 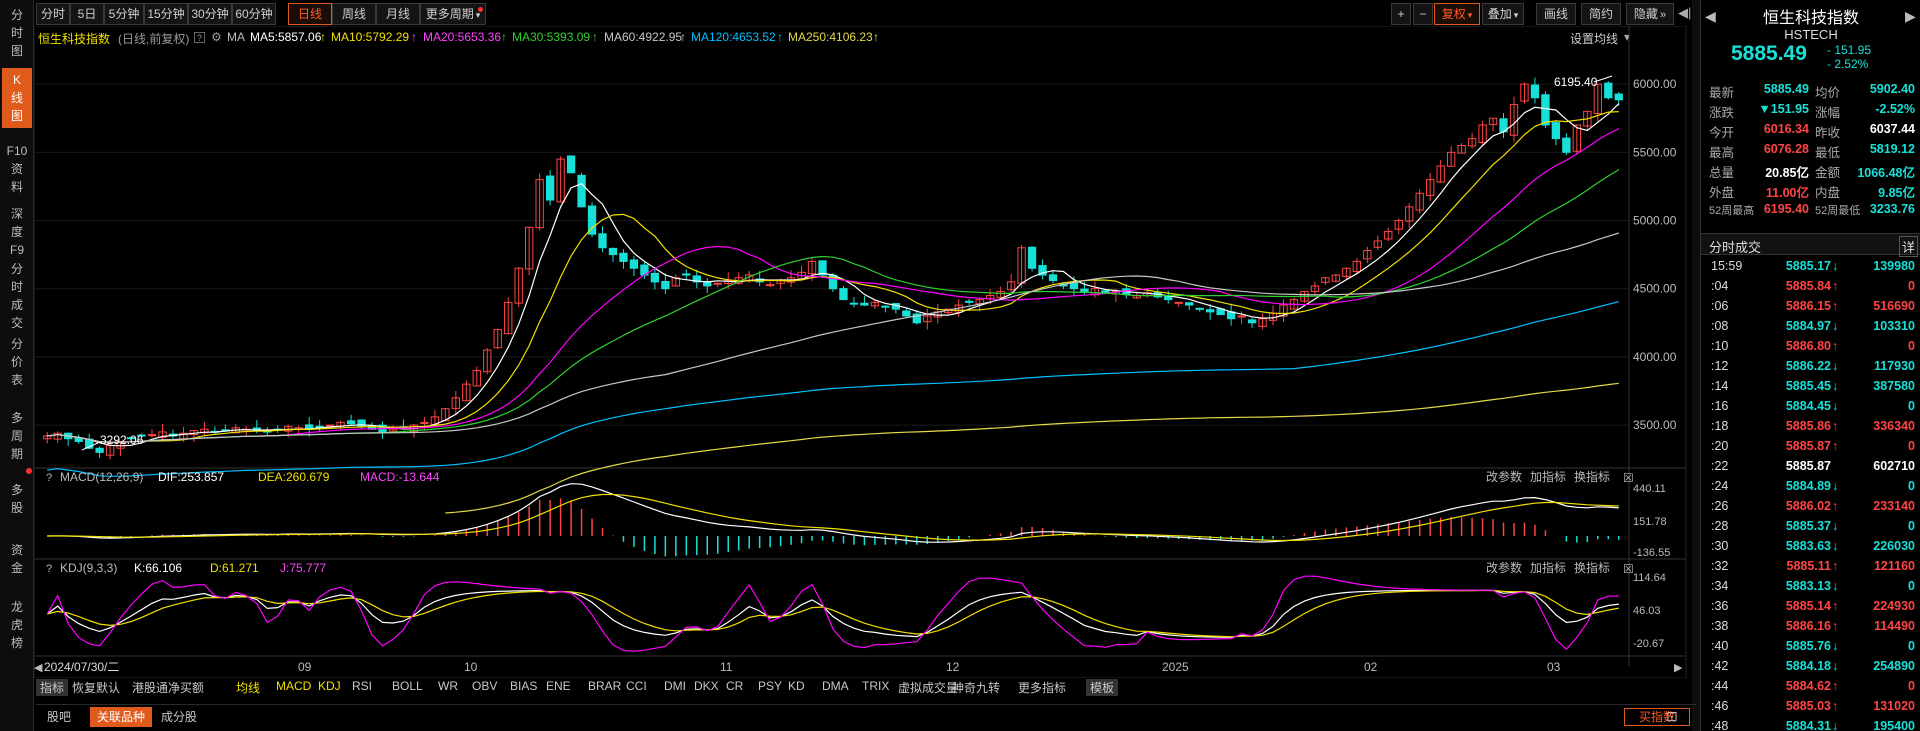 I want to click on float-window-icon: ⊡, so click(x=1672, y=716).